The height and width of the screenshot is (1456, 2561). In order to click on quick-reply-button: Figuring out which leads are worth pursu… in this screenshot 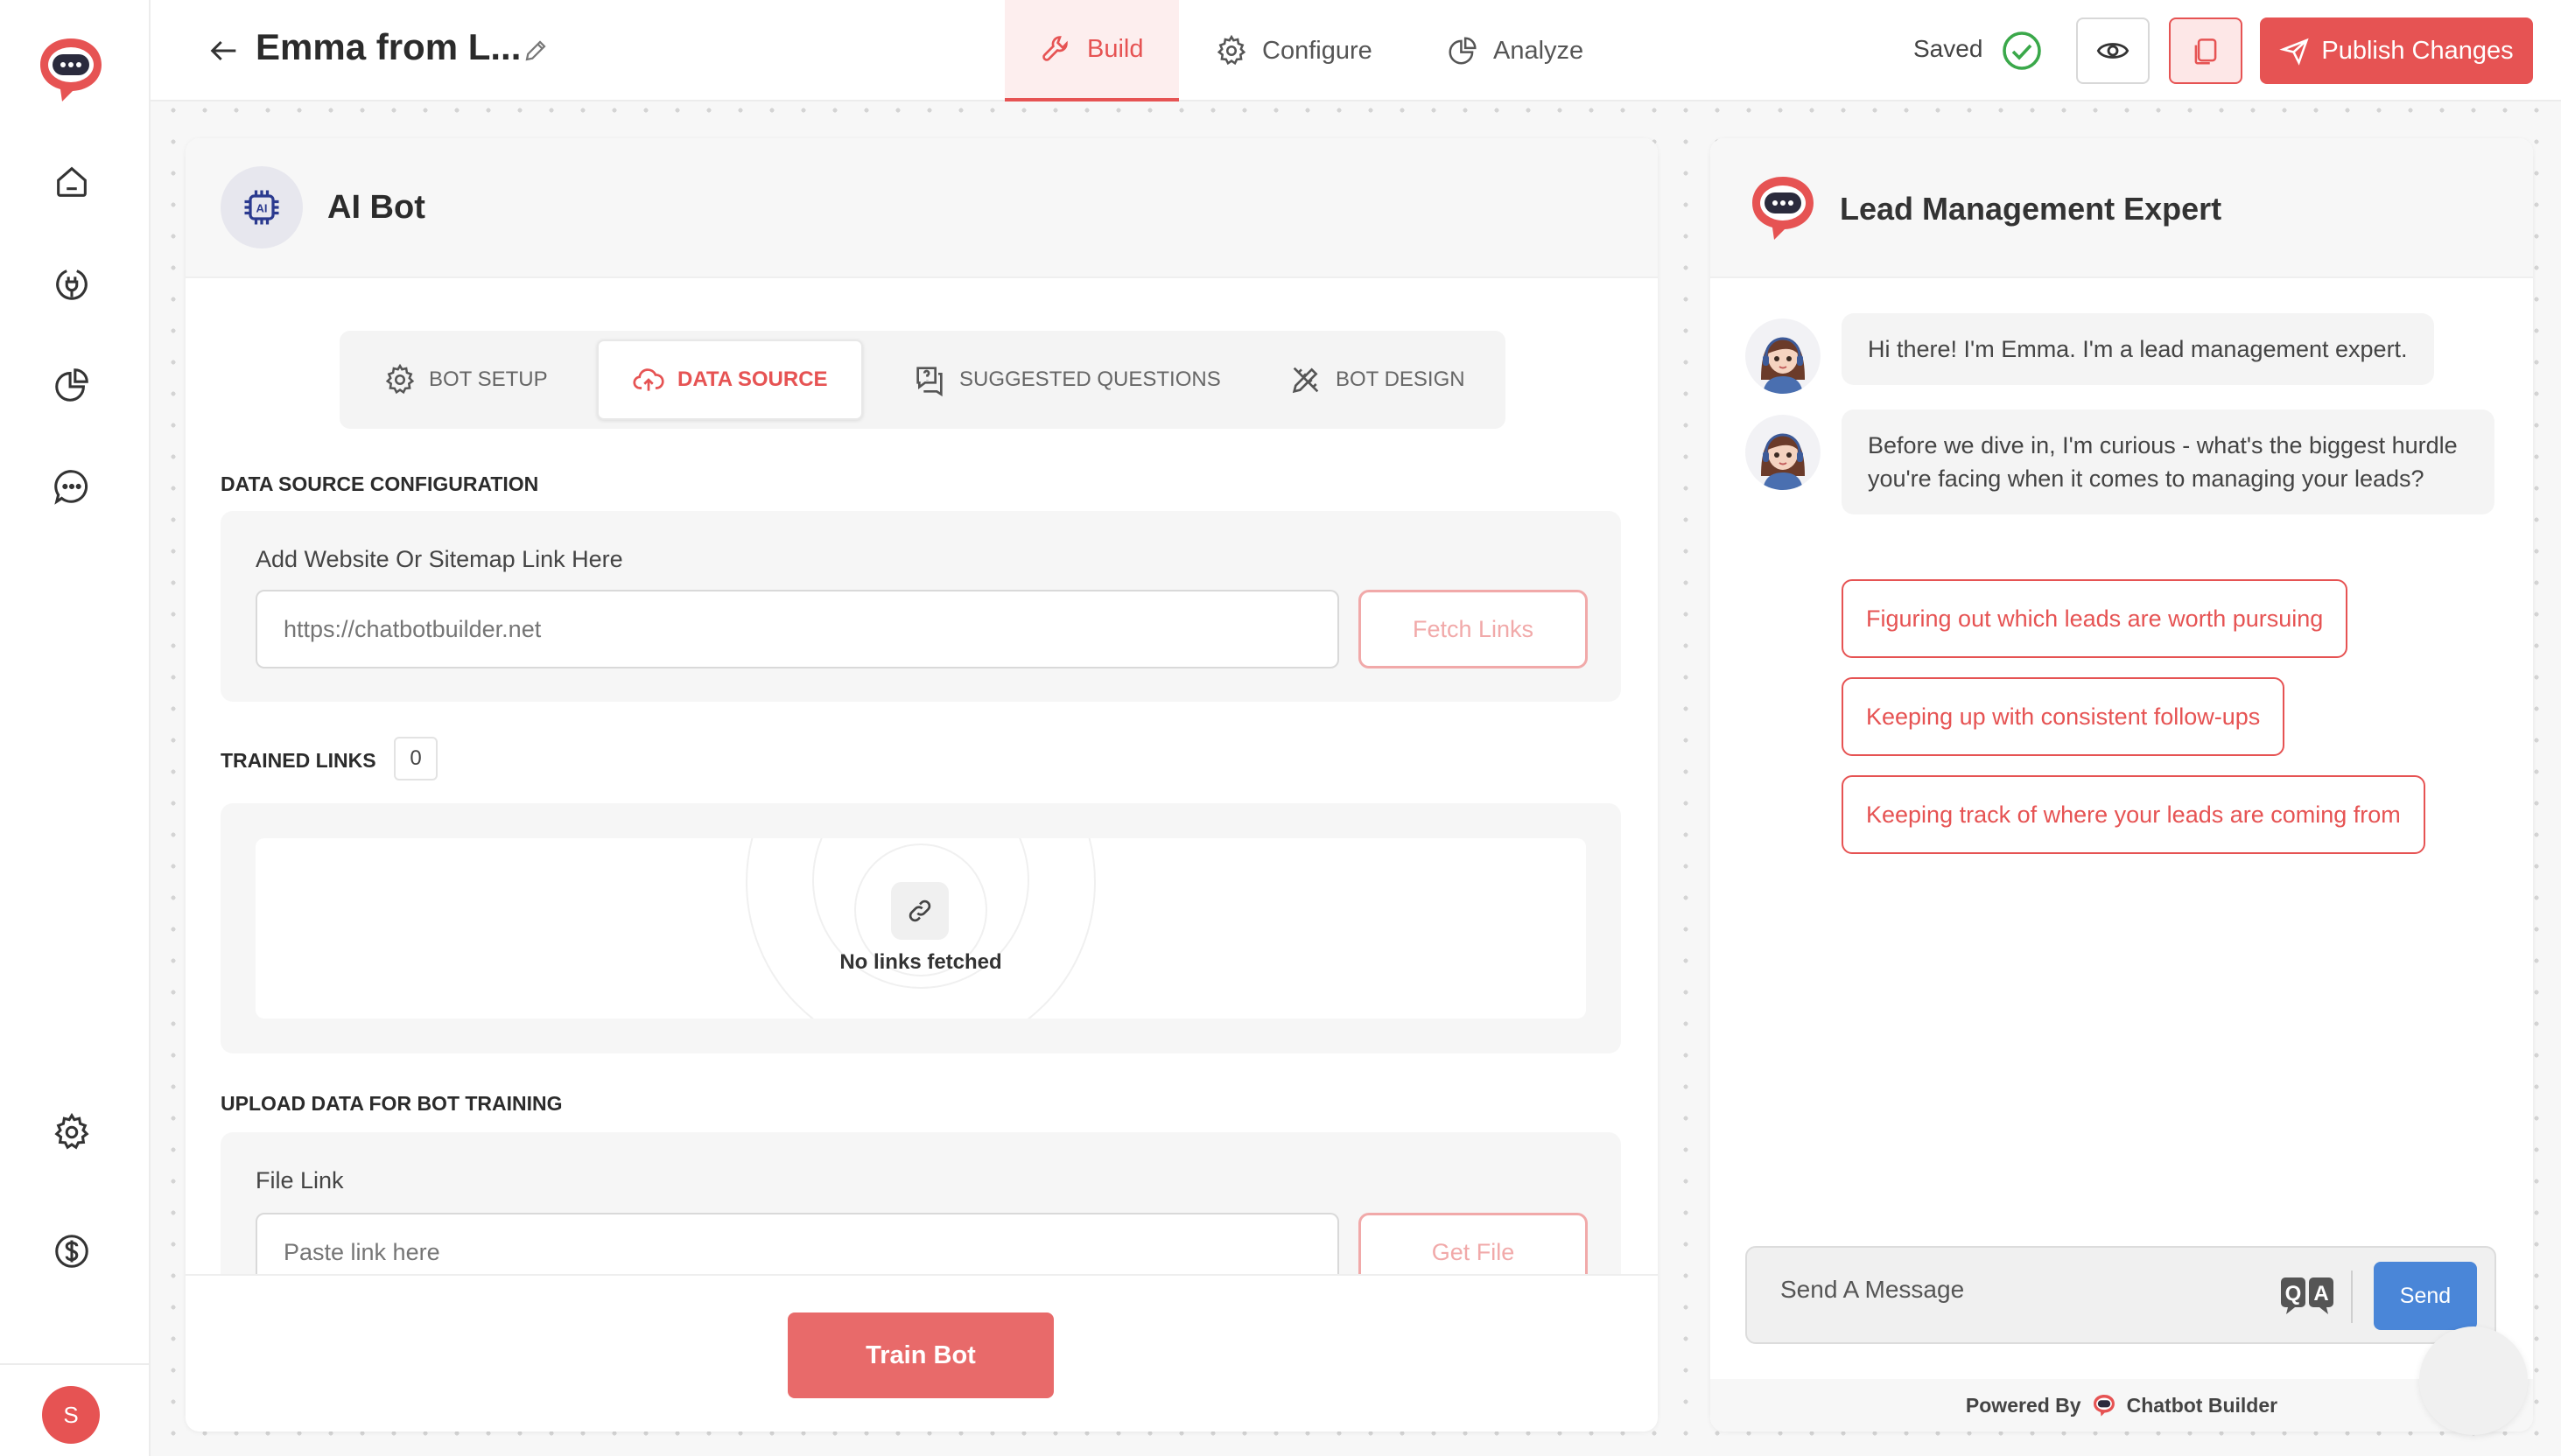, I will do `click(2095, 618)`.